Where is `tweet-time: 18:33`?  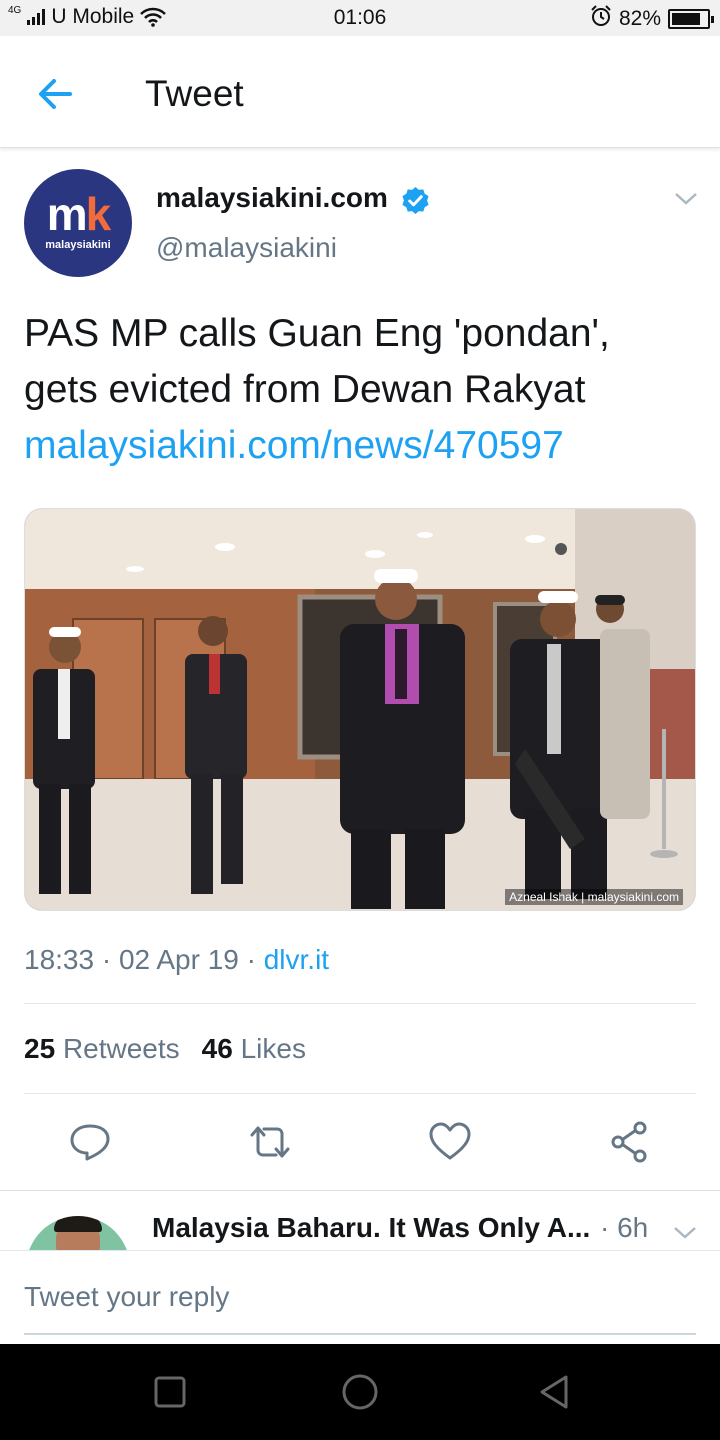
tweet-time: 18:33 is located at coordinates (59, 959).